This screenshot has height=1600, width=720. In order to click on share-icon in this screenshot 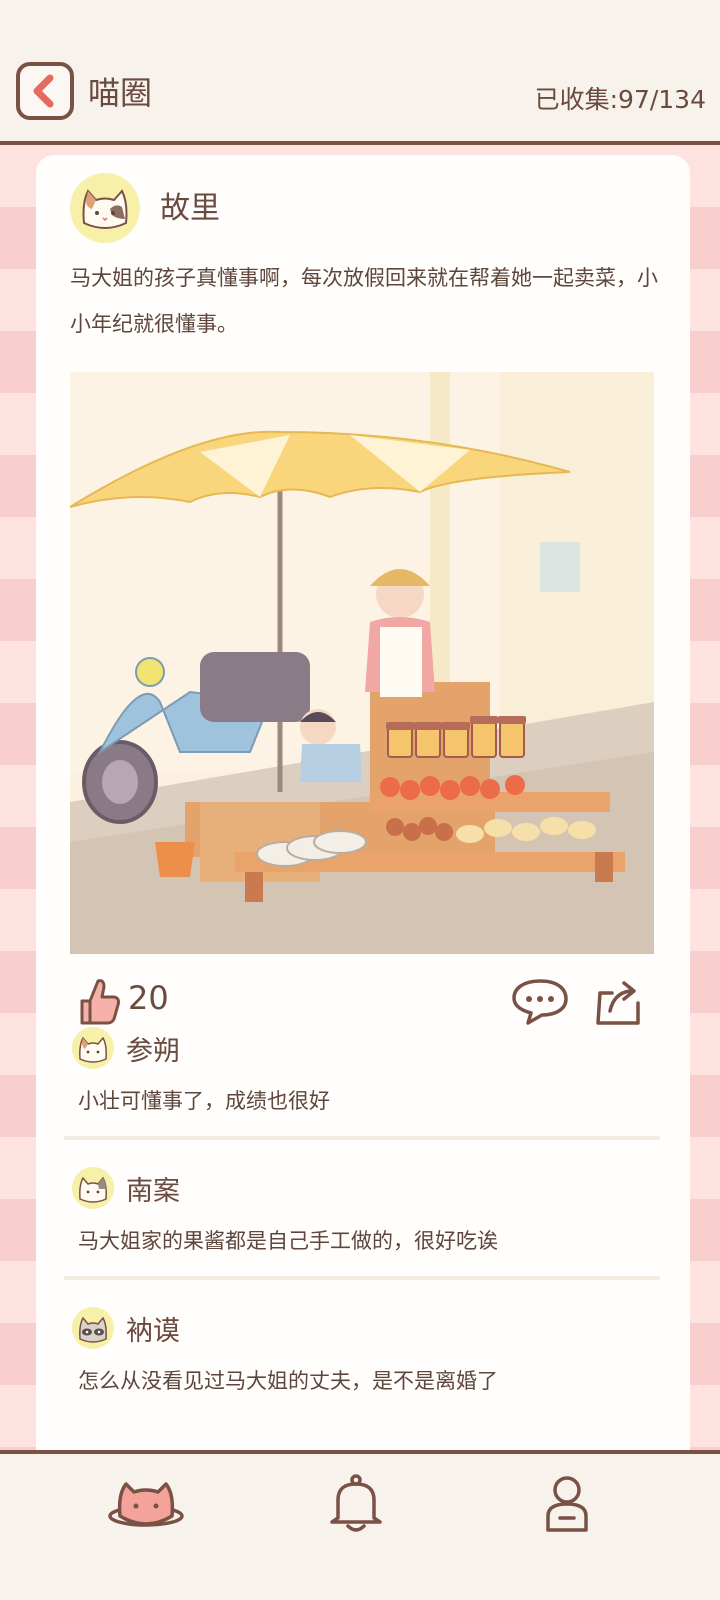, I will do `click(618, 1003)`.